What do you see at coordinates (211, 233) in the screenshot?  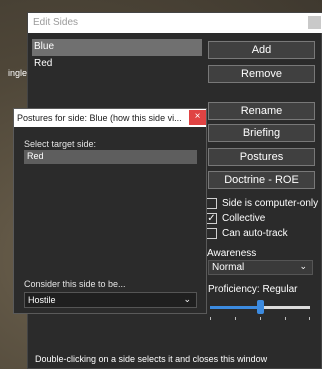 I see `auto-track-checkbox` at bounding box center [211, 233].